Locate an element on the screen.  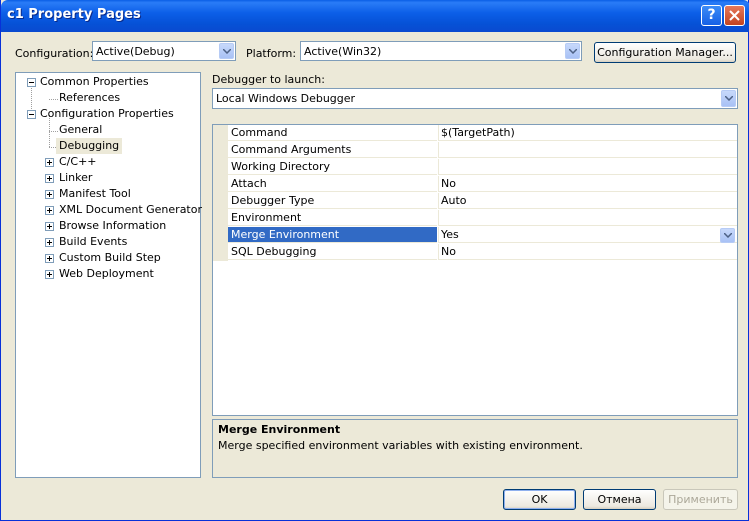
configuration-label: Configuration: is located at coordinates (54, 53).